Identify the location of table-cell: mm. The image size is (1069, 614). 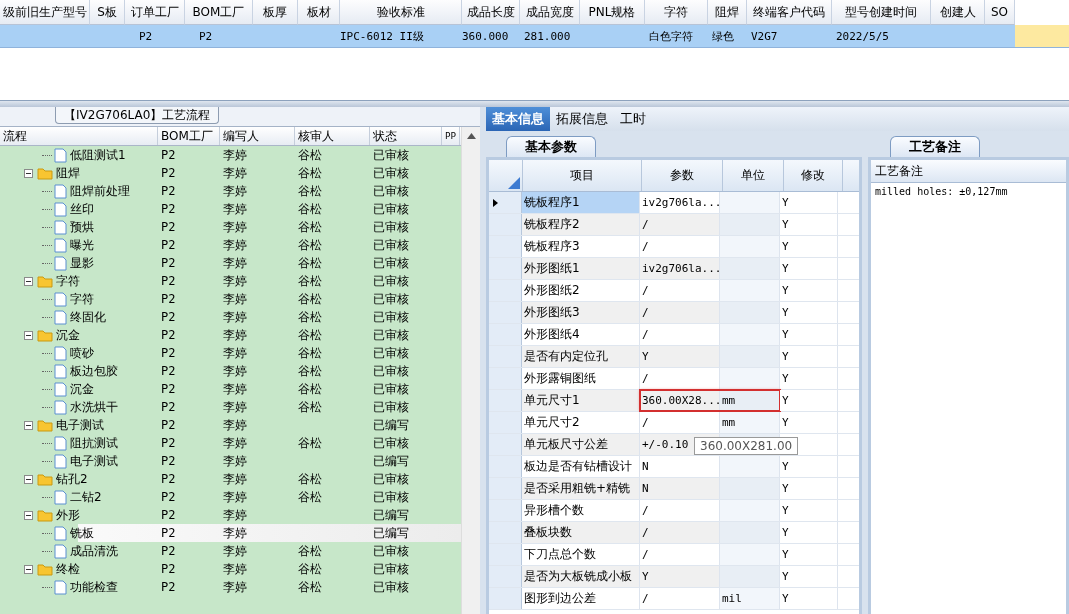
(750, 422).